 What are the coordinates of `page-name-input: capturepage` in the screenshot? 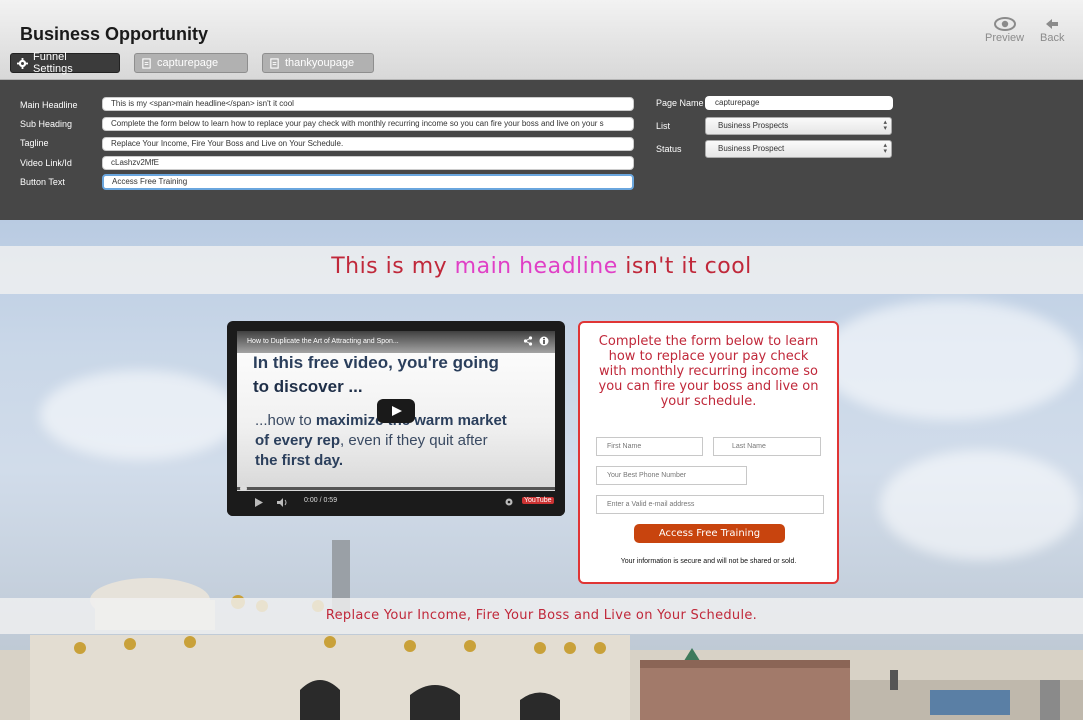 It's located at (799, 103).